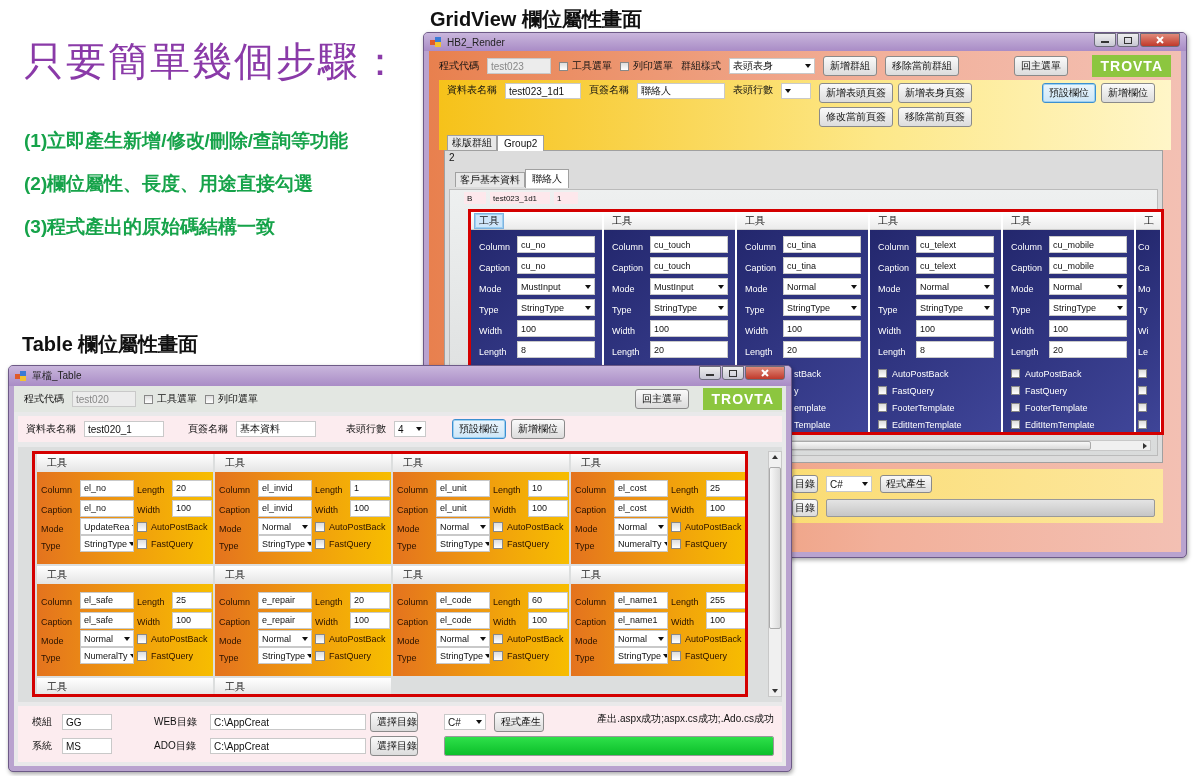 This screenshot has height=776, width=1196. Describe the element at coordinates (285, 488) in the screenshot. I see `text-field: el_invid` at that location.